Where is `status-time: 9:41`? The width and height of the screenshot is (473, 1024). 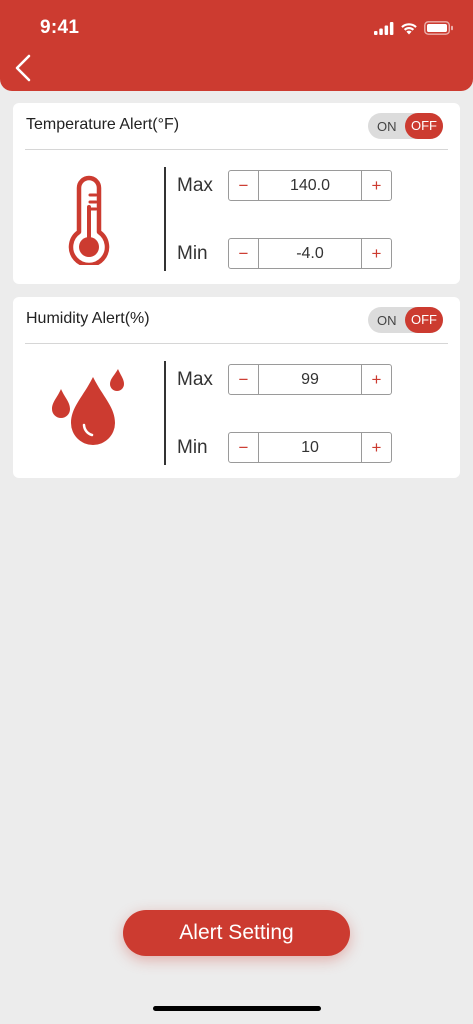
status-time: 9:41 is located at coordinates (60, 27).